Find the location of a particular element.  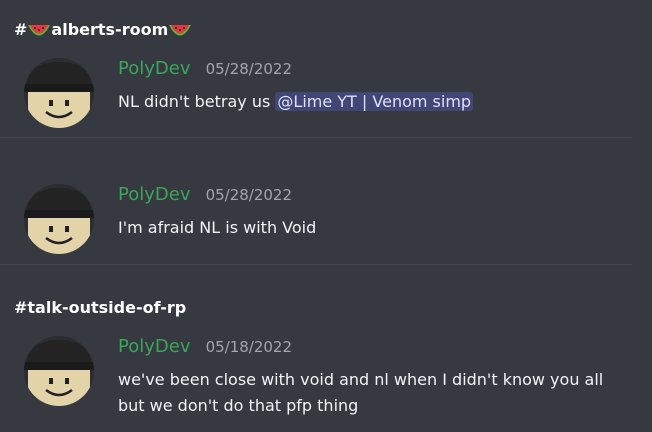

channel-header-talk-outside-of-rp: # talk-outside-of-rp is located at coordinates (100, 307).